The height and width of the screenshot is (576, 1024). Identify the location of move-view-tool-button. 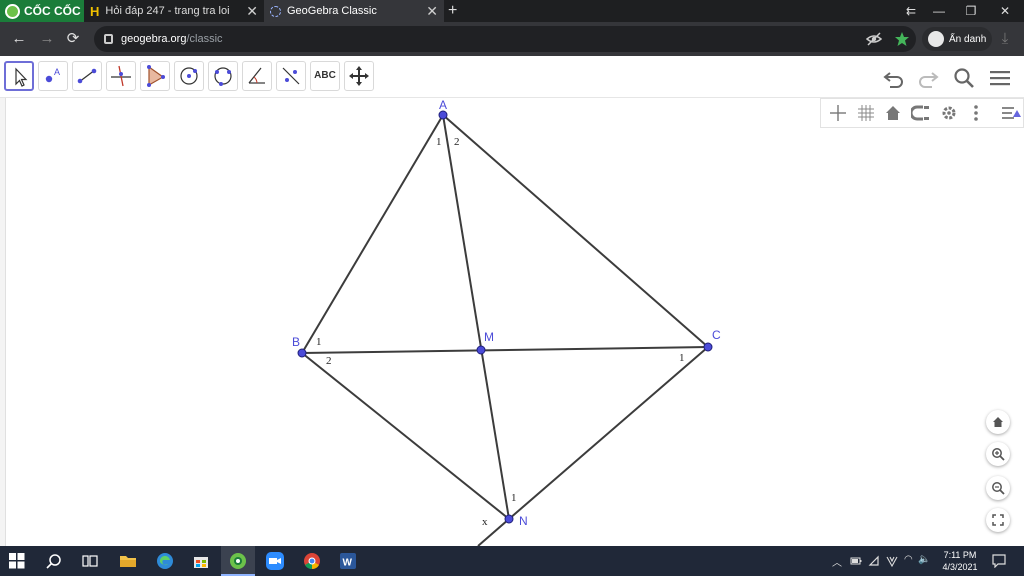
(359, 76).